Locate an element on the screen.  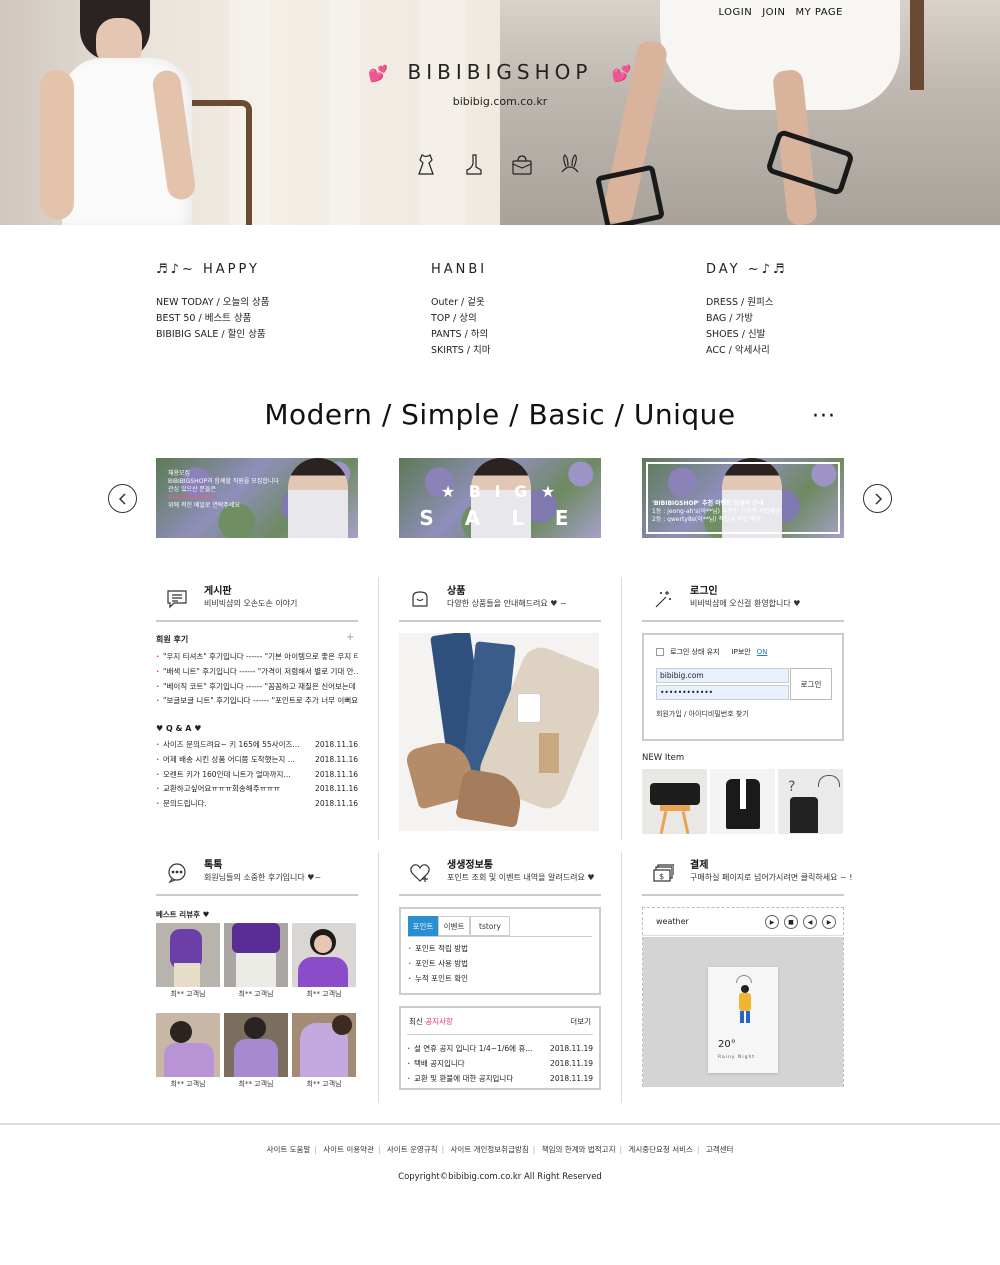
list-item: 포인트 적립 방법 is located at coordinates (500, 949).